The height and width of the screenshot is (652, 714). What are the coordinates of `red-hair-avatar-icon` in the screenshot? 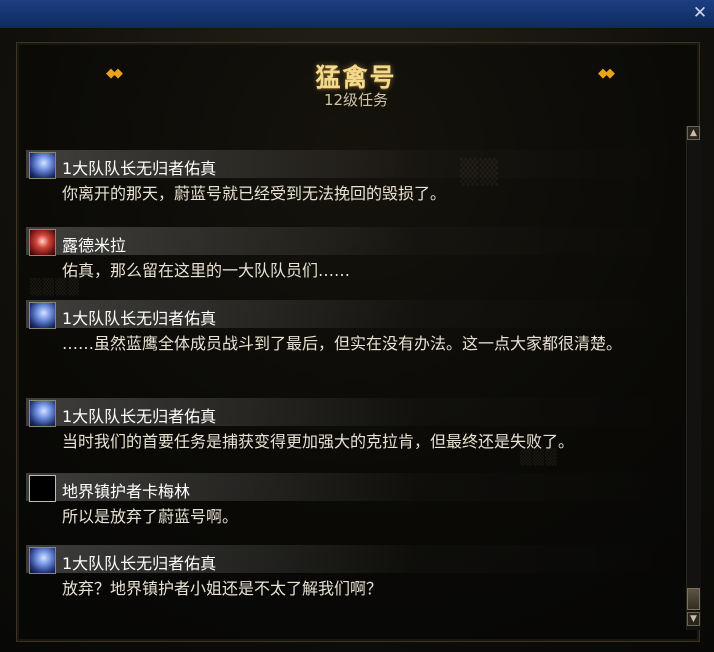 It's located at (42, 242).